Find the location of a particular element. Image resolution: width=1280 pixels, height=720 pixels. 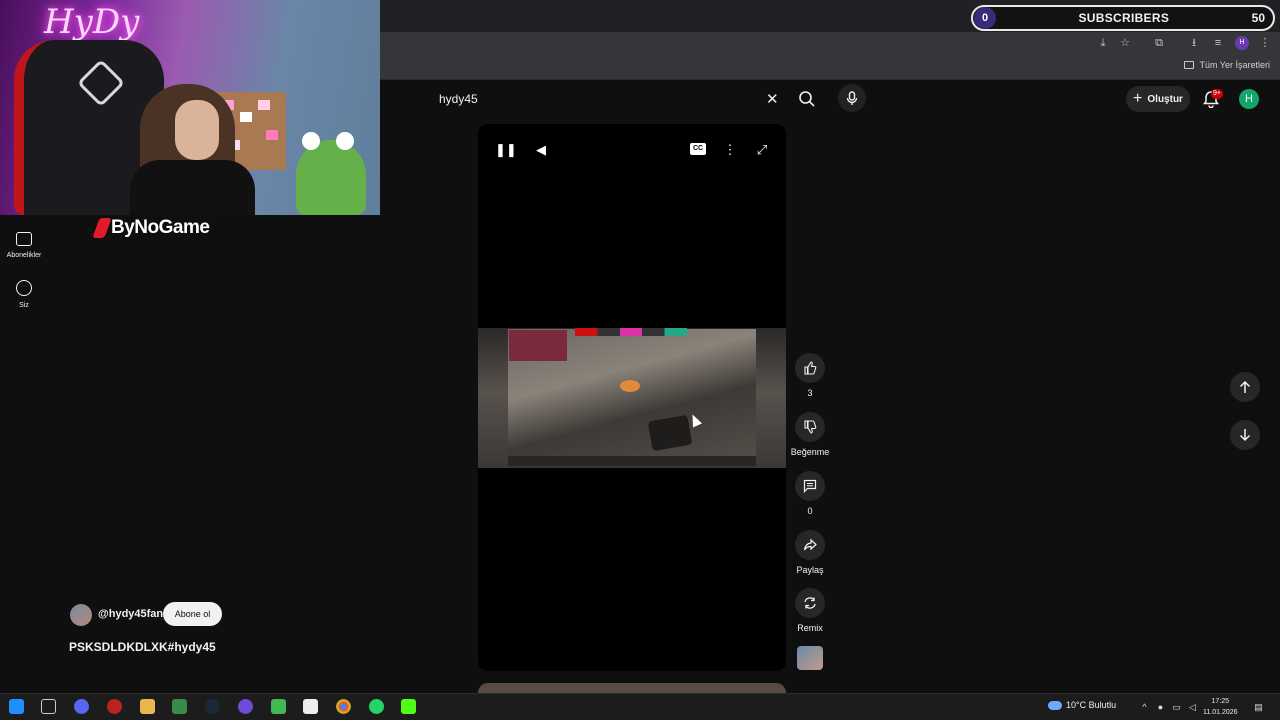

store-icon is located at coordinates (179, 706).